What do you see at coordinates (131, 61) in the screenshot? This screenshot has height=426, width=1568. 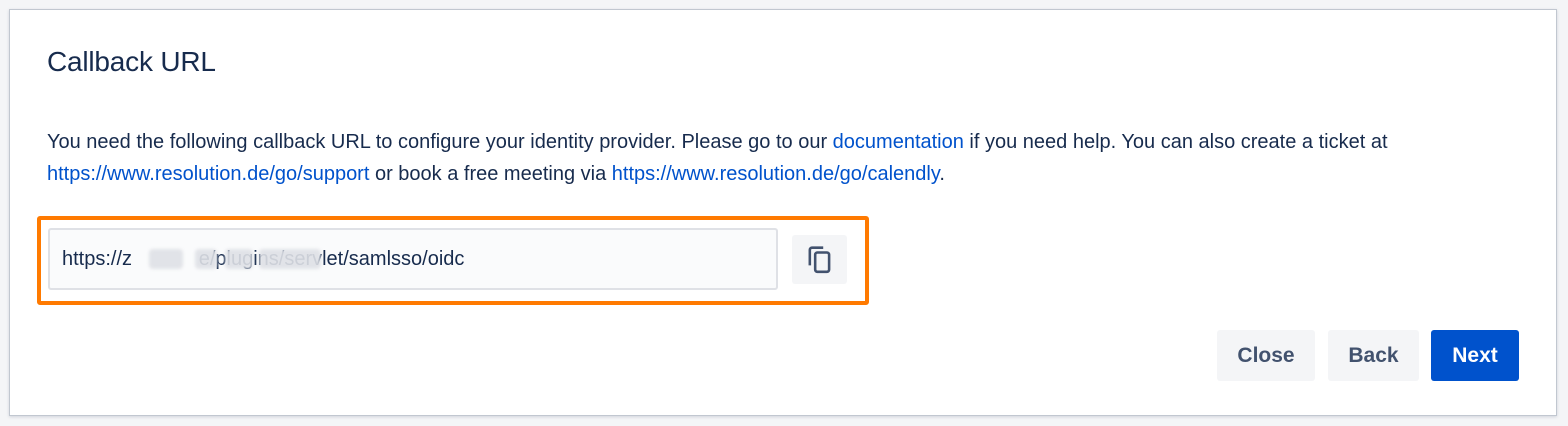 I see `dialog-title: Callback URL` at bounding box center [131, 61].